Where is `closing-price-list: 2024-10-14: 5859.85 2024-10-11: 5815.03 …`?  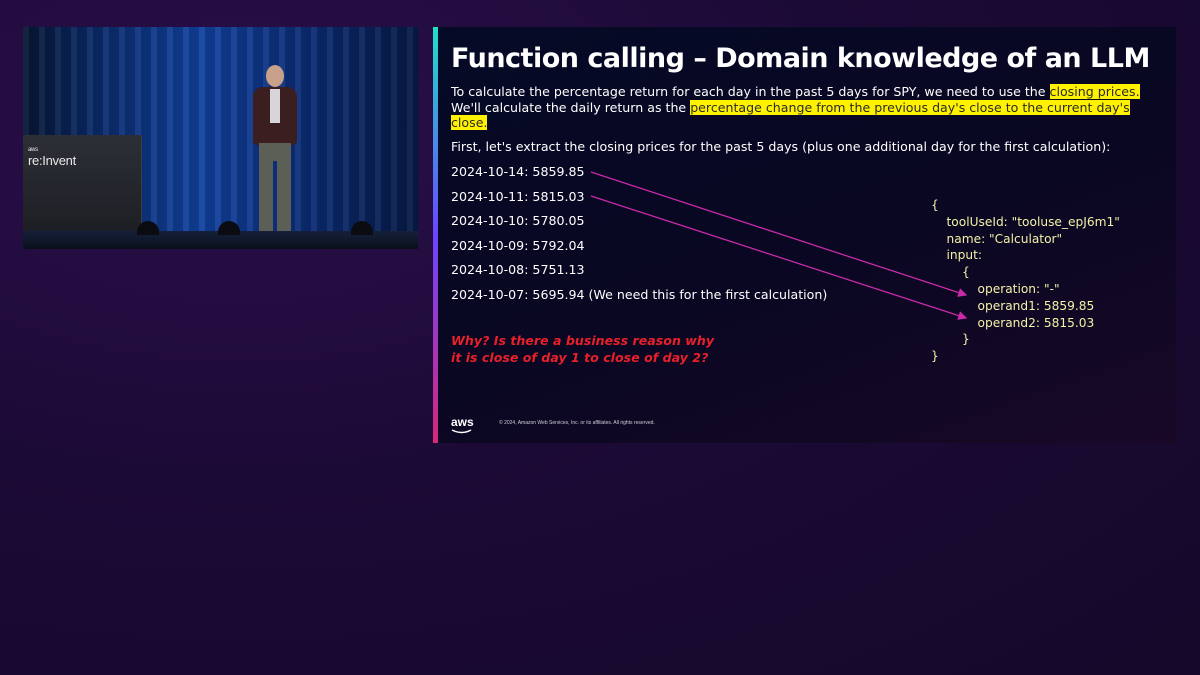
closing-price-list: 2024-10-14: 5859.85 2024-10-11: 5815.03 … is located at coordinates (639, 237).